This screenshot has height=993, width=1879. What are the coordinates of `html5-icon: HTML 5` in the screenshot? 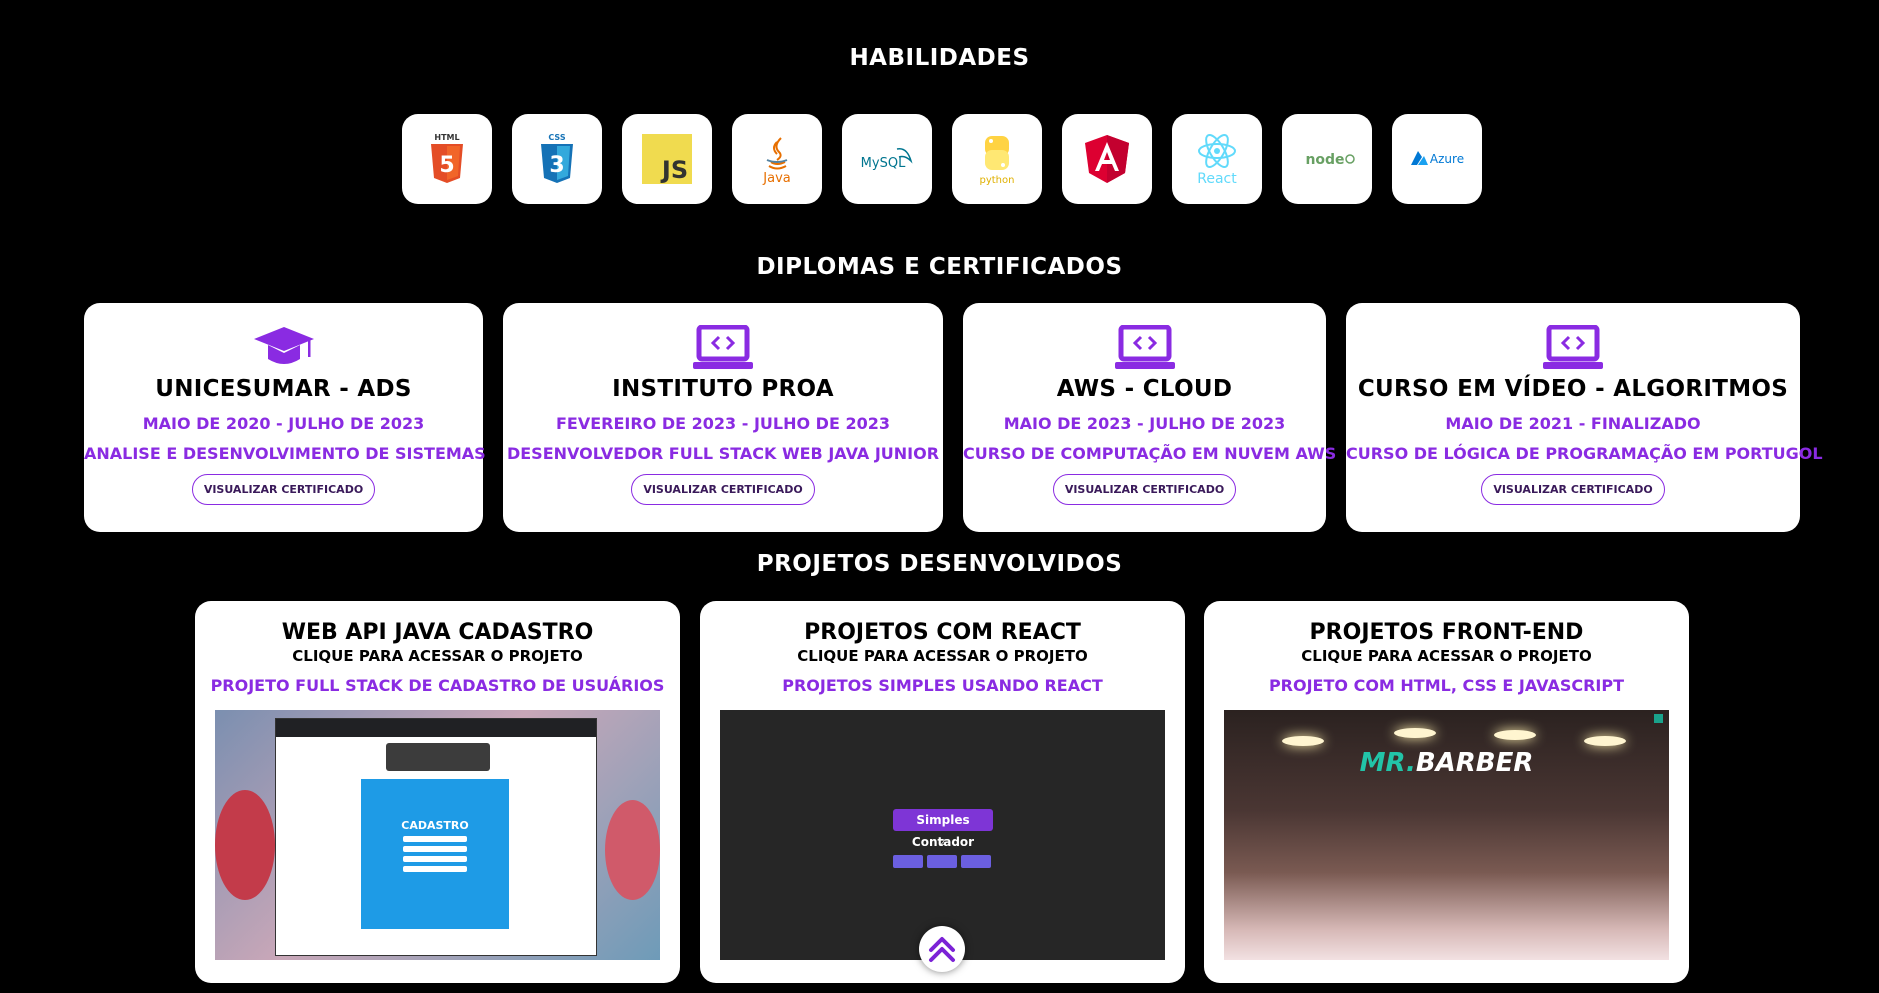 It's located at (447, 158).